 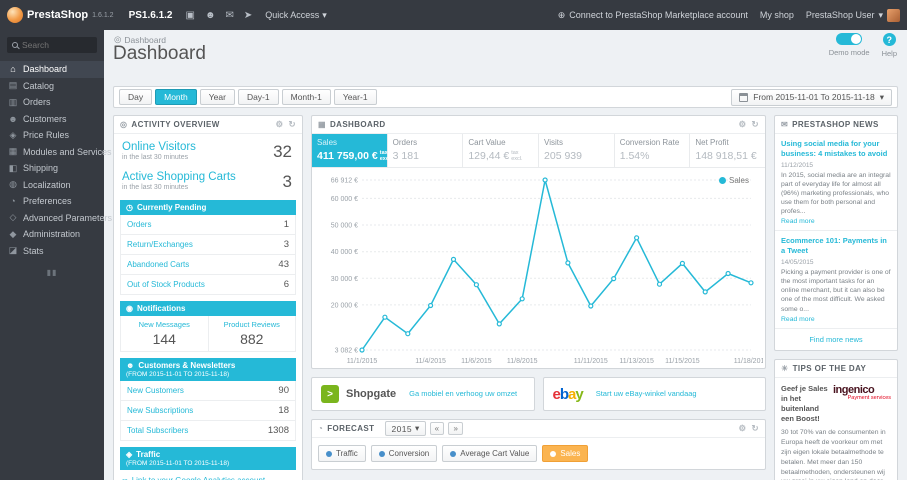 What do you see at coordinates (426, 151) in the screenshot?
I see `kpi-orders: Orders 3 181` at bounding box center [426, 151].